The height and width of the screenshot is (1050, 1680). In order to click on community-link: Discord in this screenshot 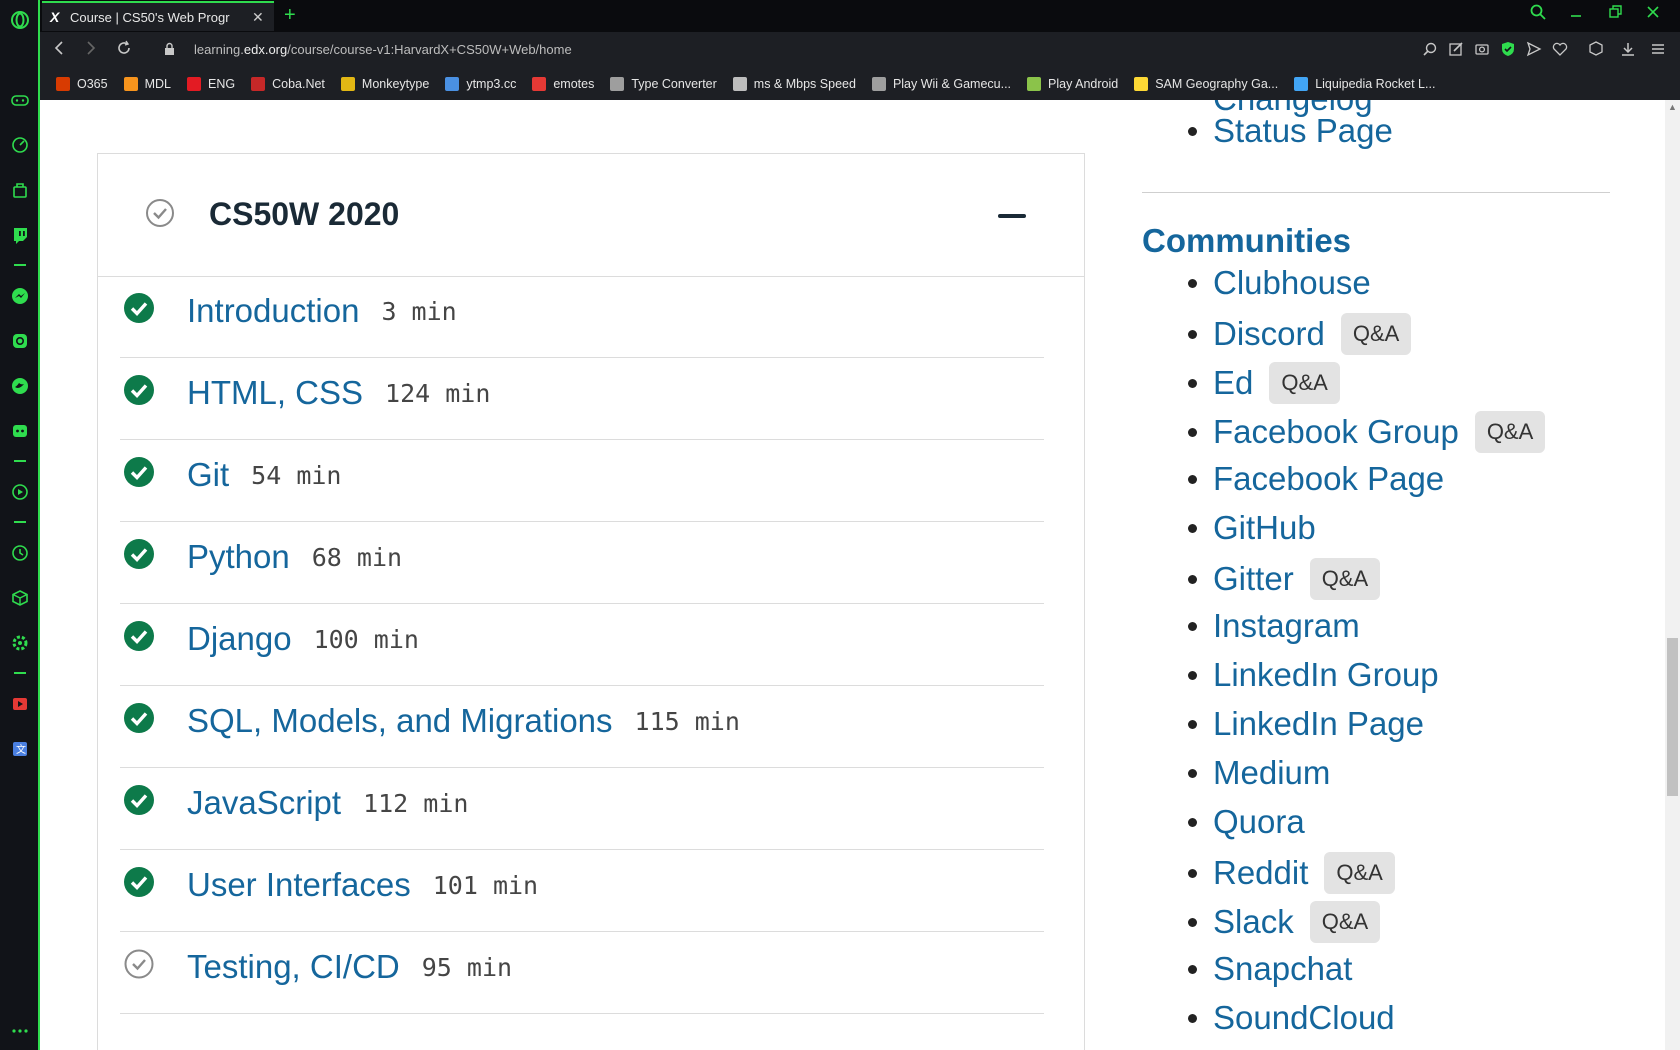, I will do `click(1269, 334)`.